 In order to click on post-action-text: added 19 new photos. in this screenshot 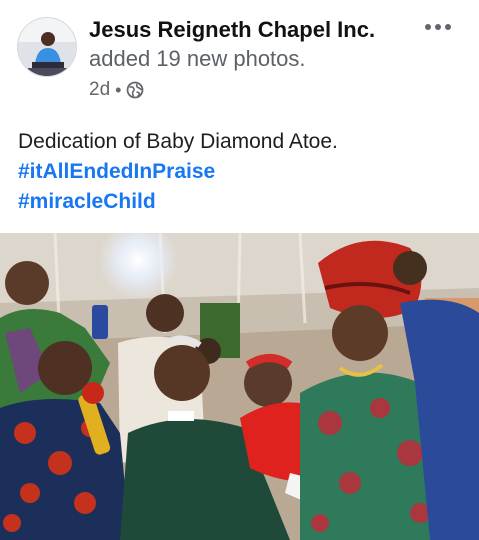, I will do `click(197, 58)`.